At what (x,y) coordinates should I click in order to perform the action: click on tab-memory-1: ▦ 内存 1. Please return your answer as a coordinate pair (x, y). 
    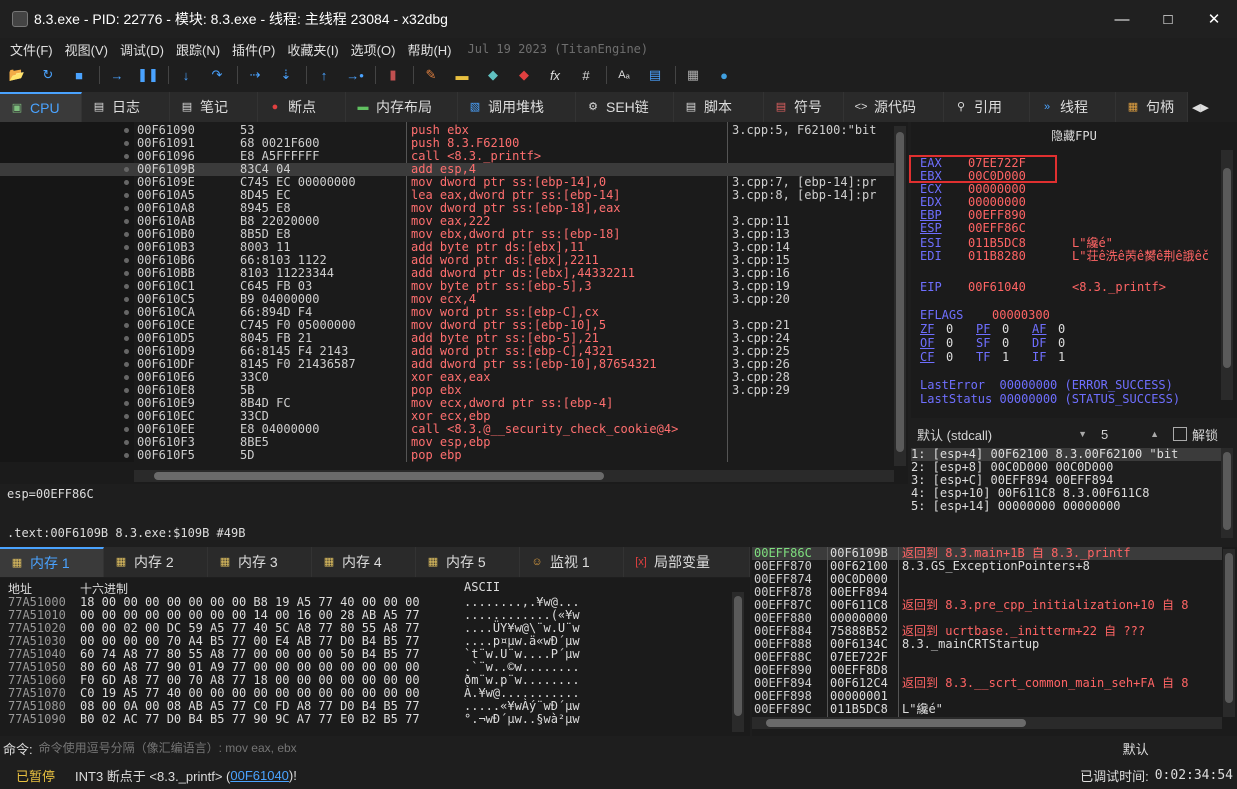
    Looking at the image, I should click on (52, 562).